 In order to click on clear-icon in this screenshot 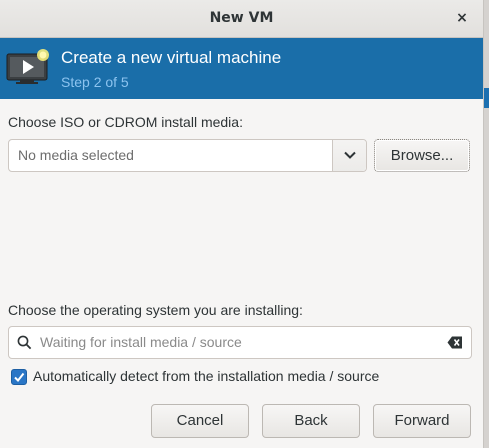, I will do `click(455, 342)`.